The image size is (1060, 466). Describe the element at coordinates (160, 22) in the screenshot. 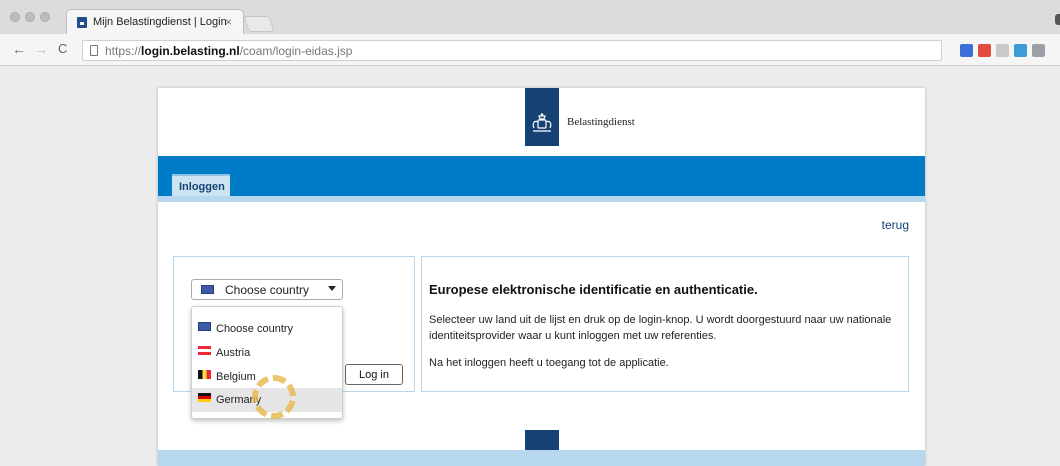

I see `tab-title: Mijn Belastingdienst | Login` at that location.